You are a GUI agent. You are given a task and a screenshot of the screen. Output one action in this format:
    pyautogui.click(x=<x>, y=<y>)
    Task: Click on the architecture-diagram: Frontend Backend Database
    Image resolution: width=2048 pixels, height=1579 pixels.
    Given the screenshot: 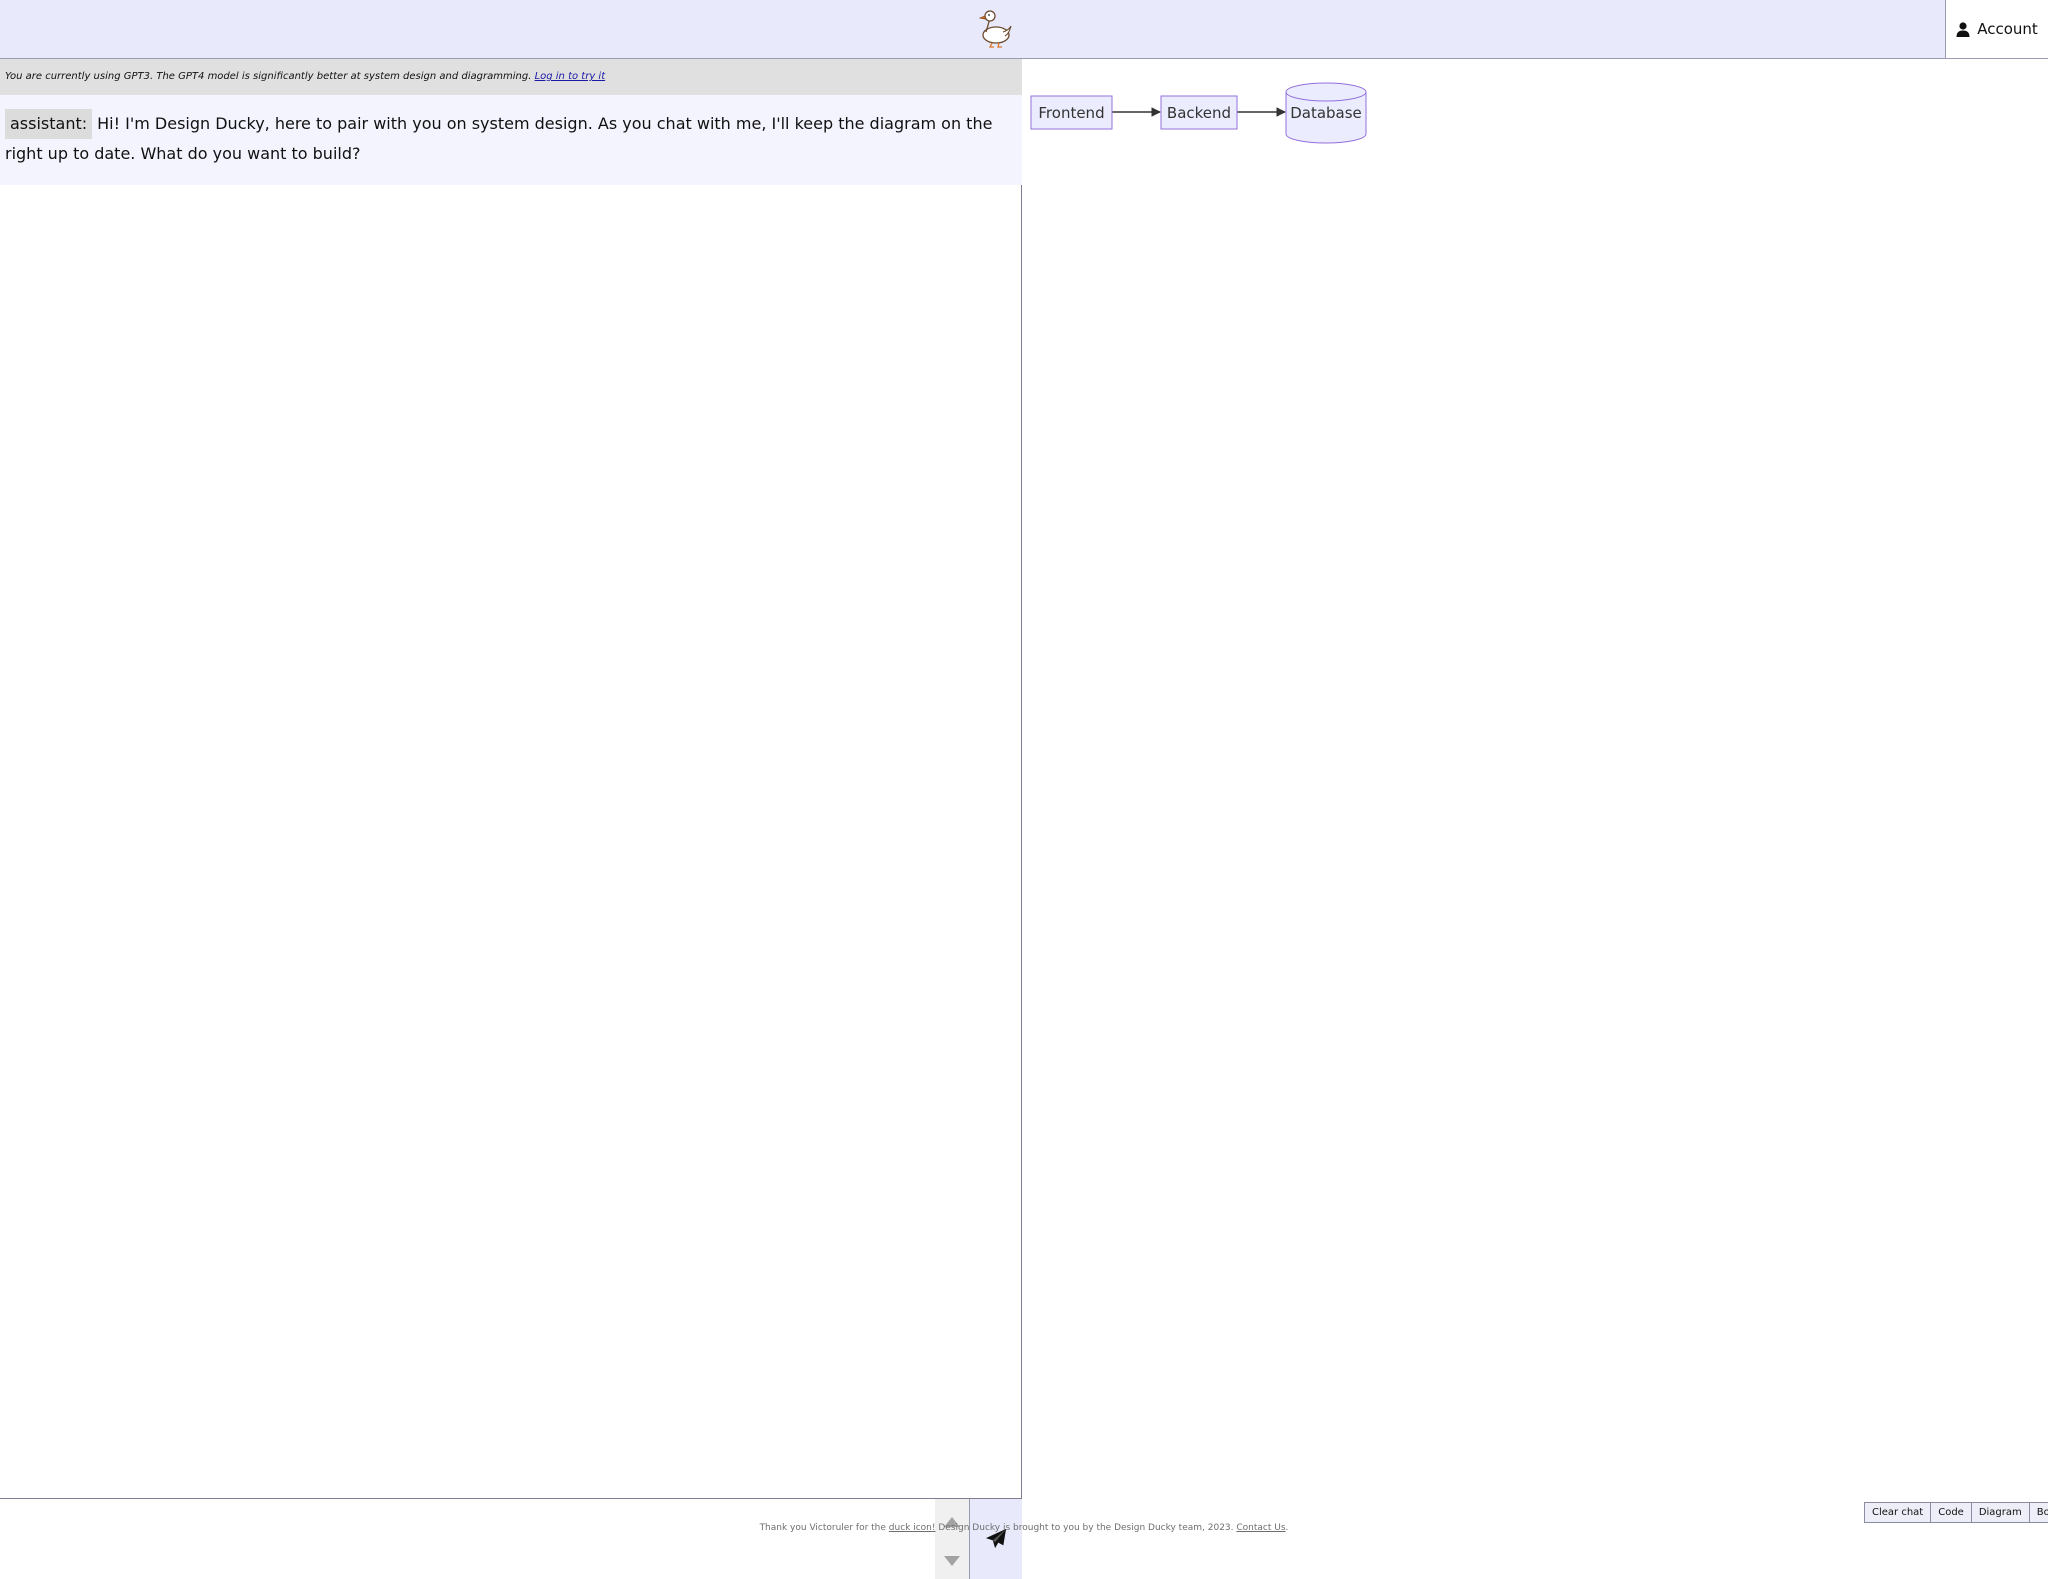 What is the action you would take?
    pyautogui.click(x=1198, y=113)
    